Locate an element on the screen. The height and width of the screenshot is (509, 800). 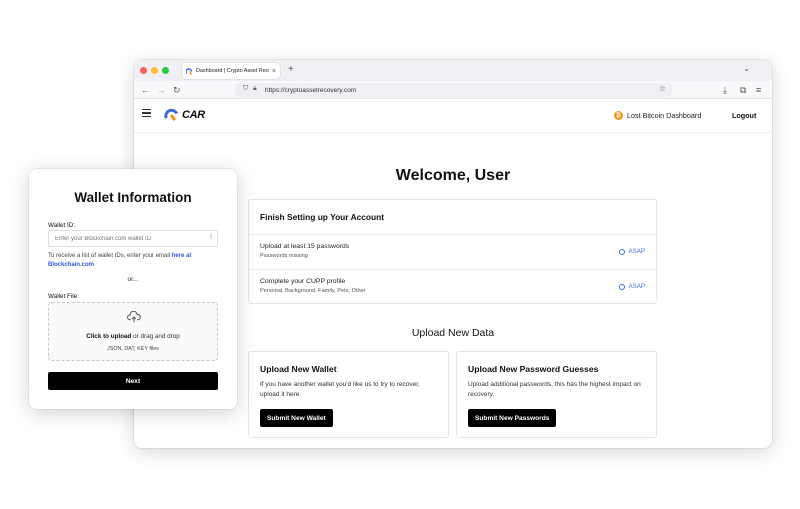
download-icon: ⤓ is located at coordinates (725, 90).